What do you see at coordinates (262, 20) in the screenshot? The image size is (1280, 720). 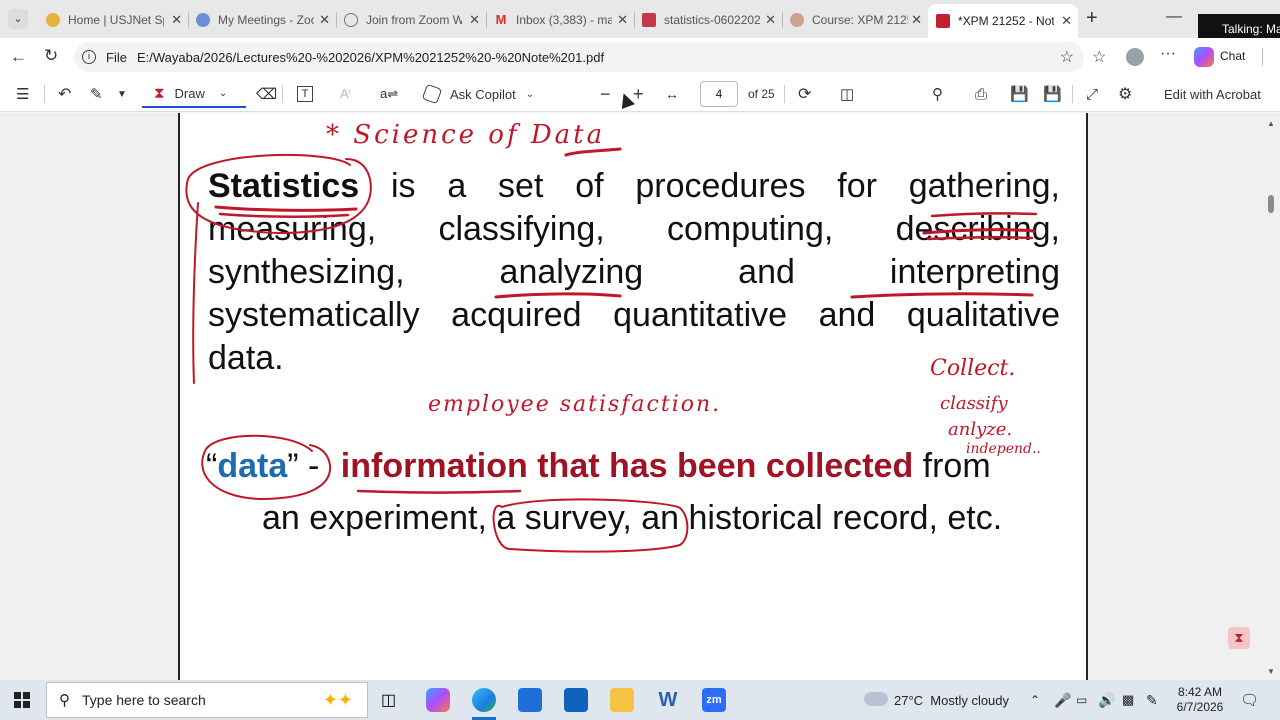 I see `tab-my-meetings: My Meetings - Zoo ✕` at bounding box center [262, 20].